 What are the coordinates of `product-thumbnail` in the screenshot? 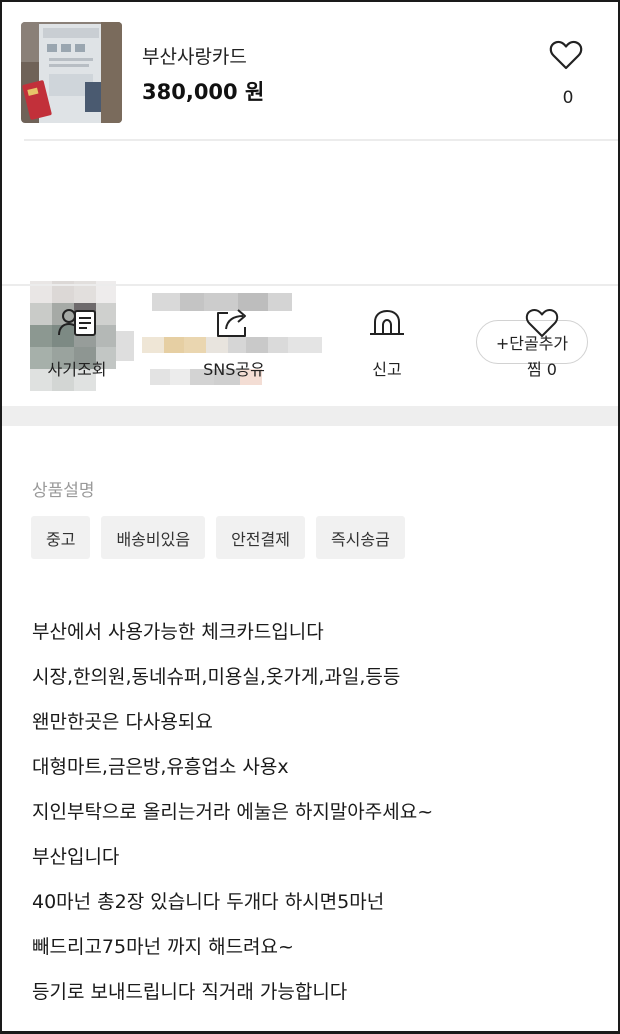 It's located at (71, 72).